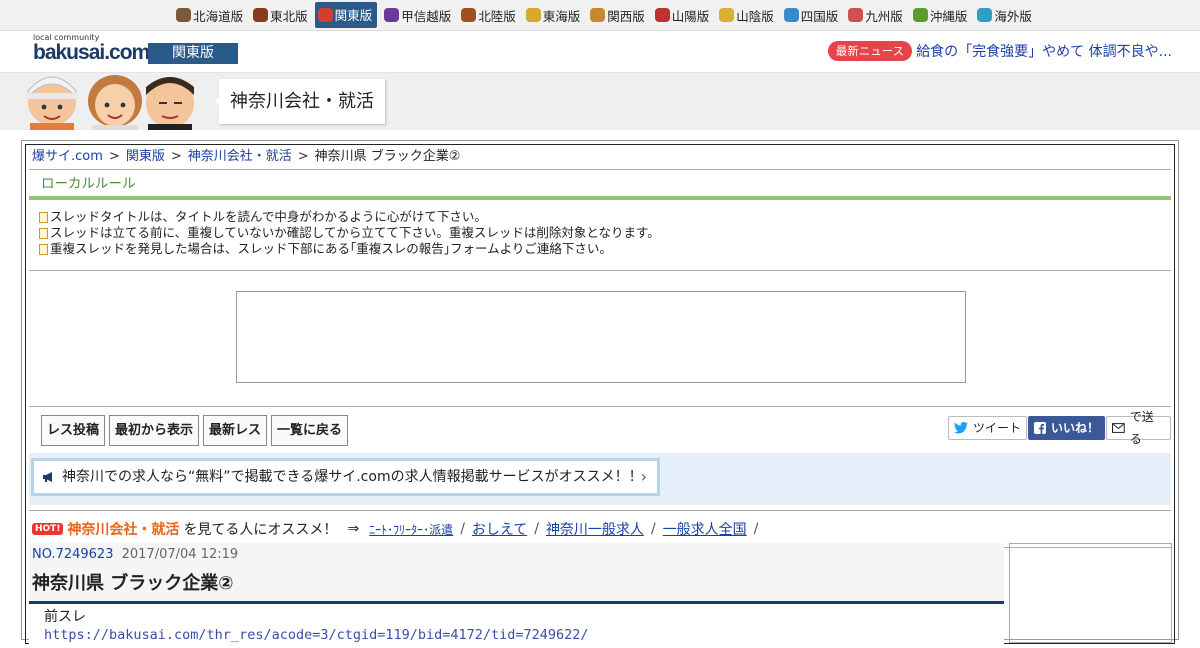  Describe the element at coordinates (561, 16) in the screenshot. I see `region-label: 東海版` at that location.